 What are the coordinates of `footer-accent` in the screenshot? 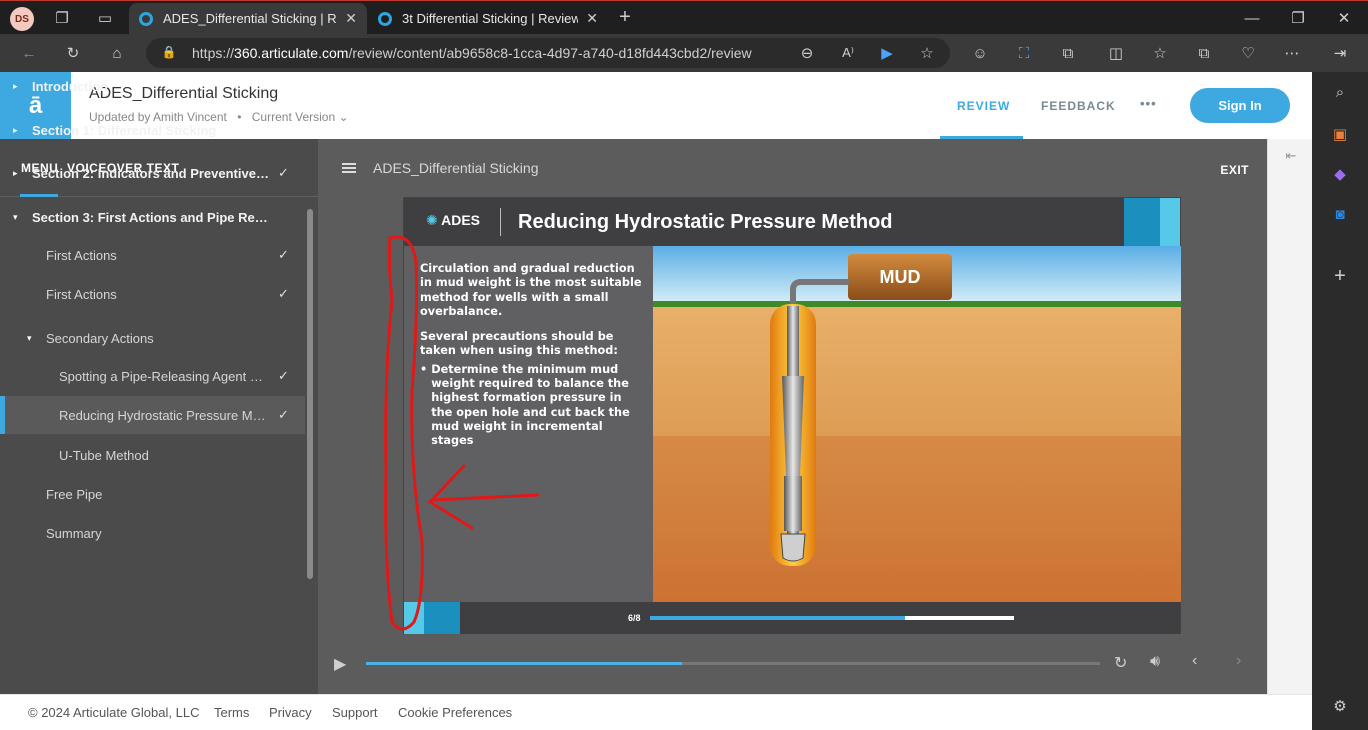 It's located at (442, 618).